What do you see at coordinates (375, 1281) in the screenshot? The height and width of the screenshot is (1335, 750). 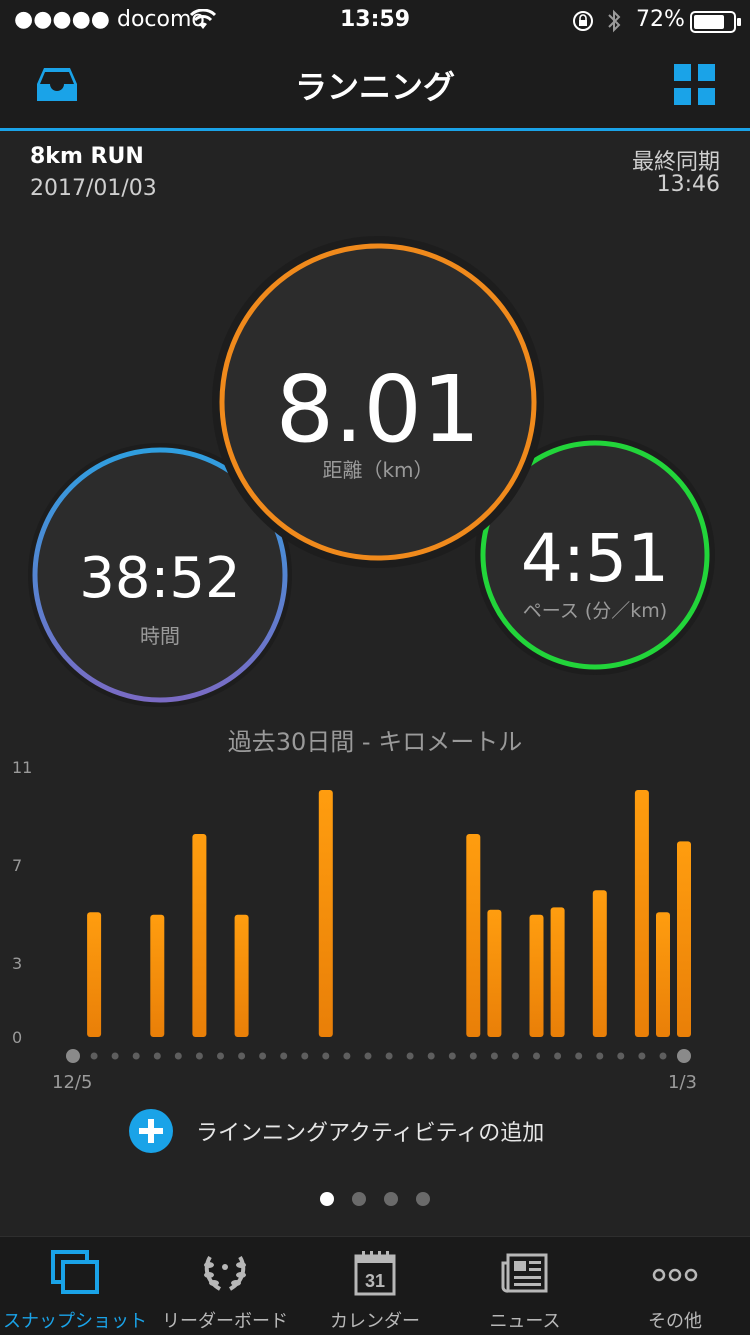 I see `calendar-day: 31` at bounding box center [375, 1281].